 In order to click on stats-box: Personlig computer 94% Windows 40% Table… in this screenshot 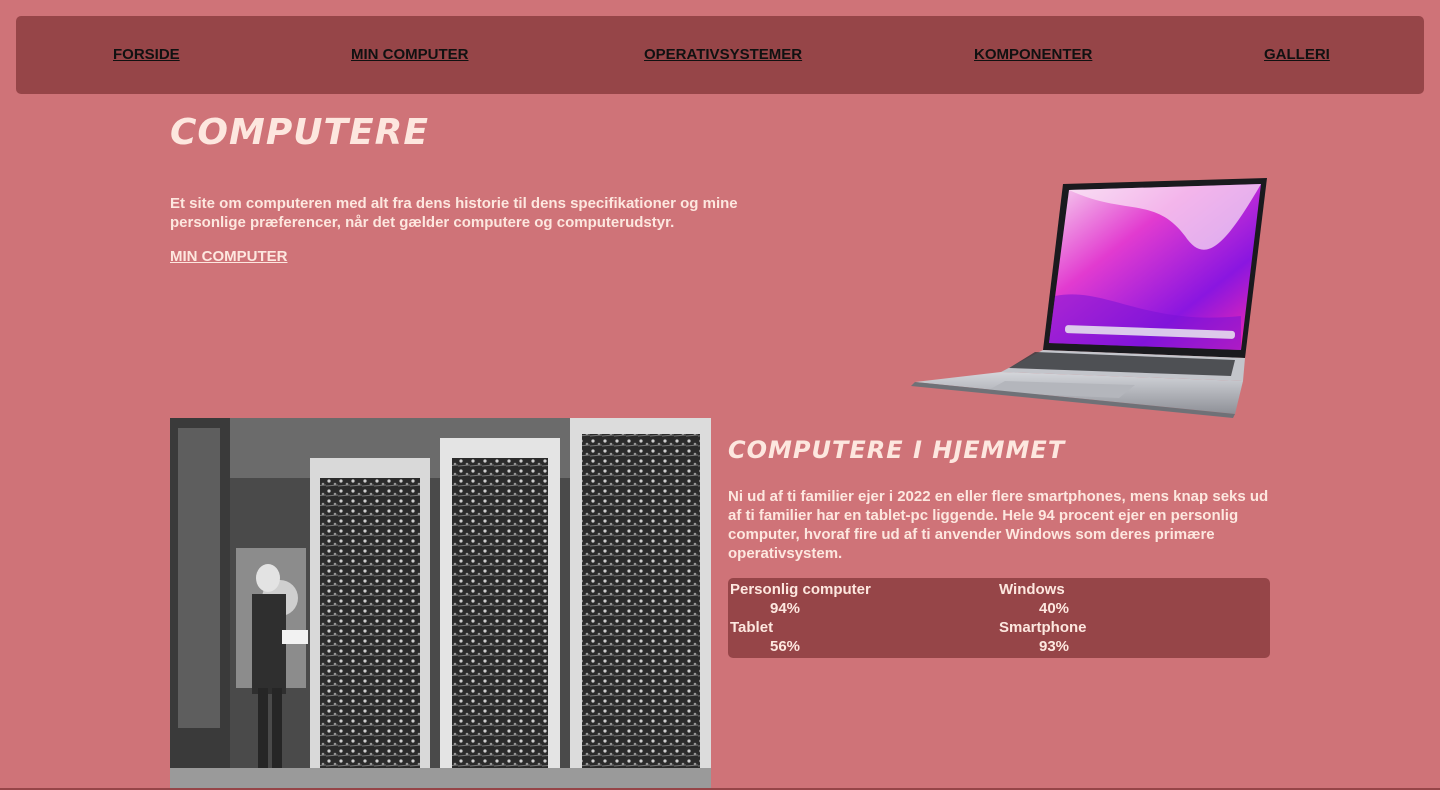, I will do `click(999, 618)`.